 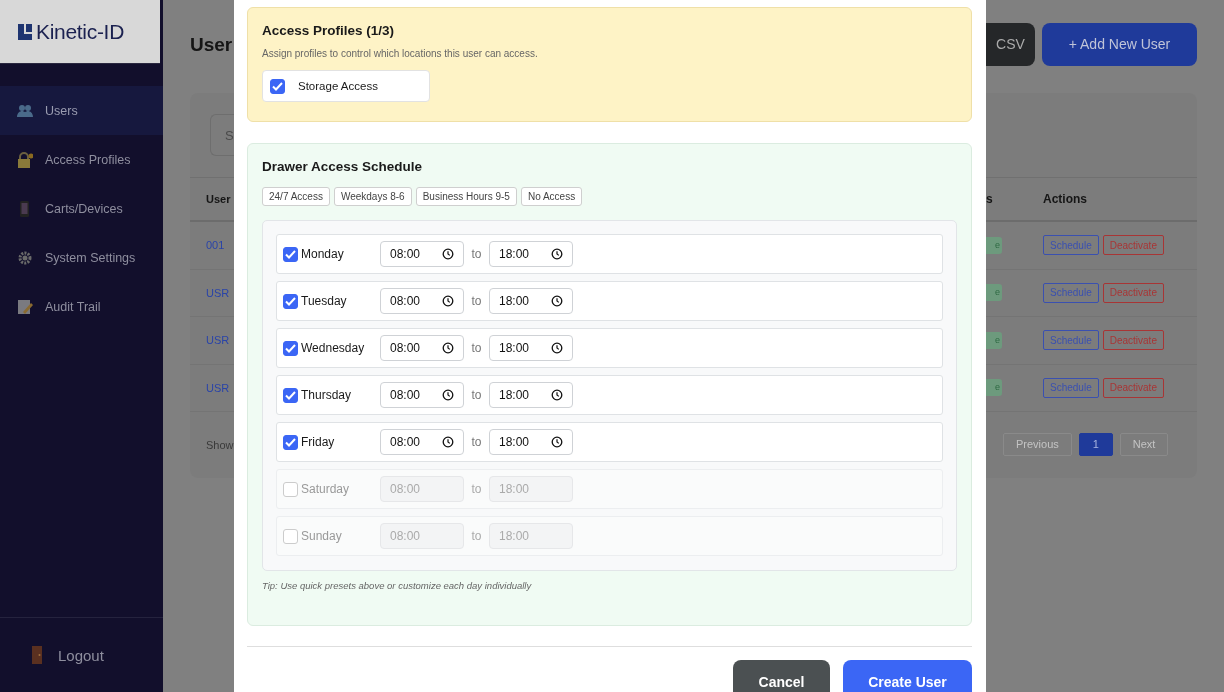 I want to click on day-label: Friday, so click(x=318, y=442).